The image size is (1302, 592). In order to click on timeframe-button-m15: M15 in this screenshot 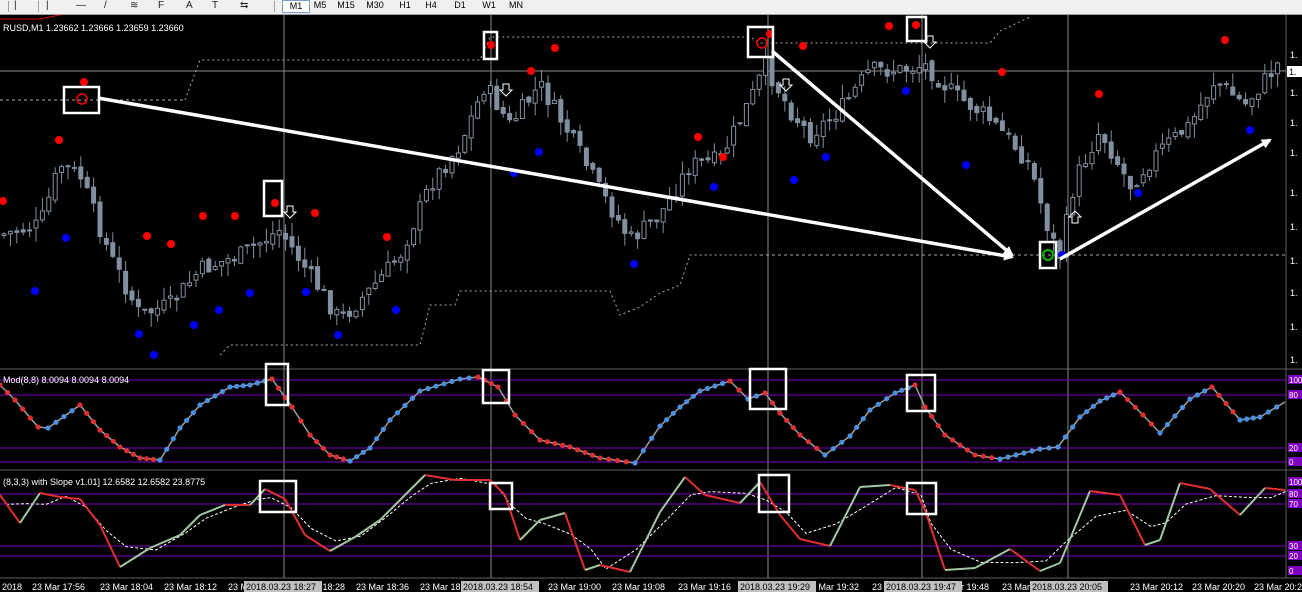, I will do `click(346, 7)`.